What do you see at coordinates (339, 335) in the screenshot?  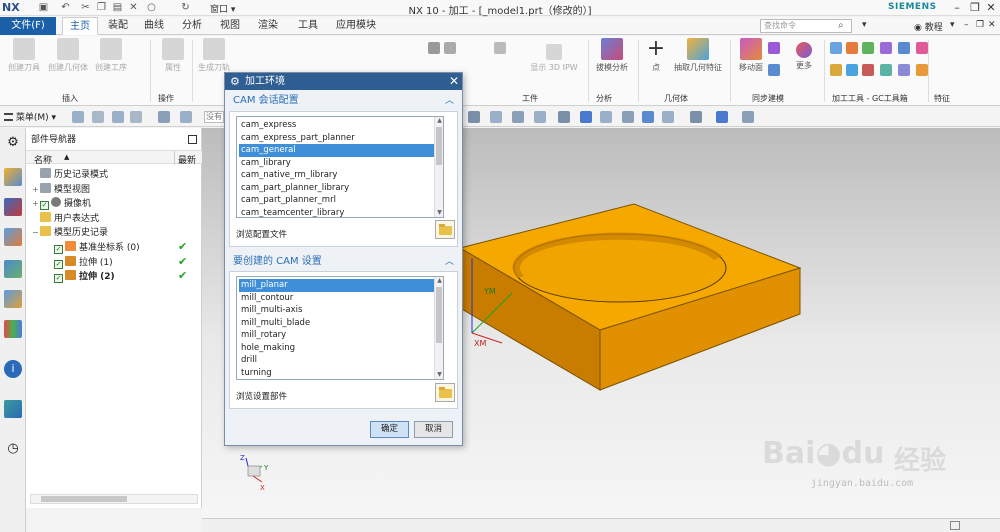 I see `list-item: mill_rotary` at bounding box center [339, 335].